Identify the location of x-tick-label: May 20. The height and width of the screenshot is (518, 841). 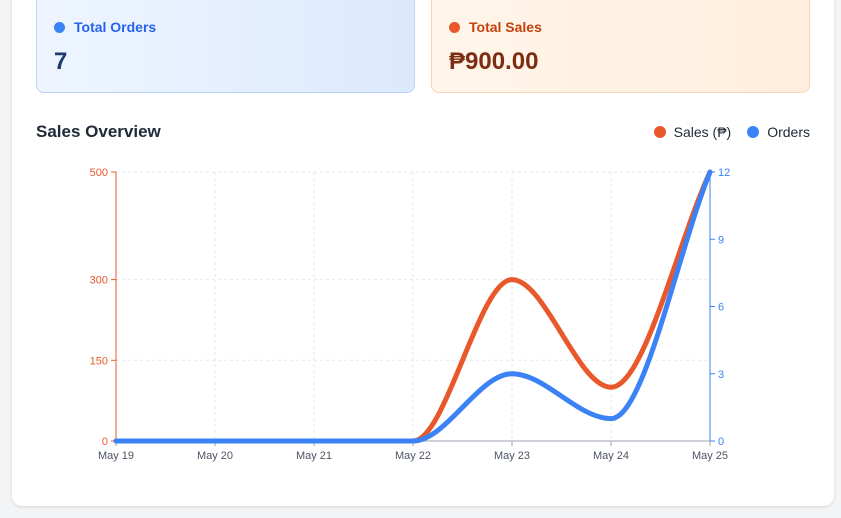
(215, 456).